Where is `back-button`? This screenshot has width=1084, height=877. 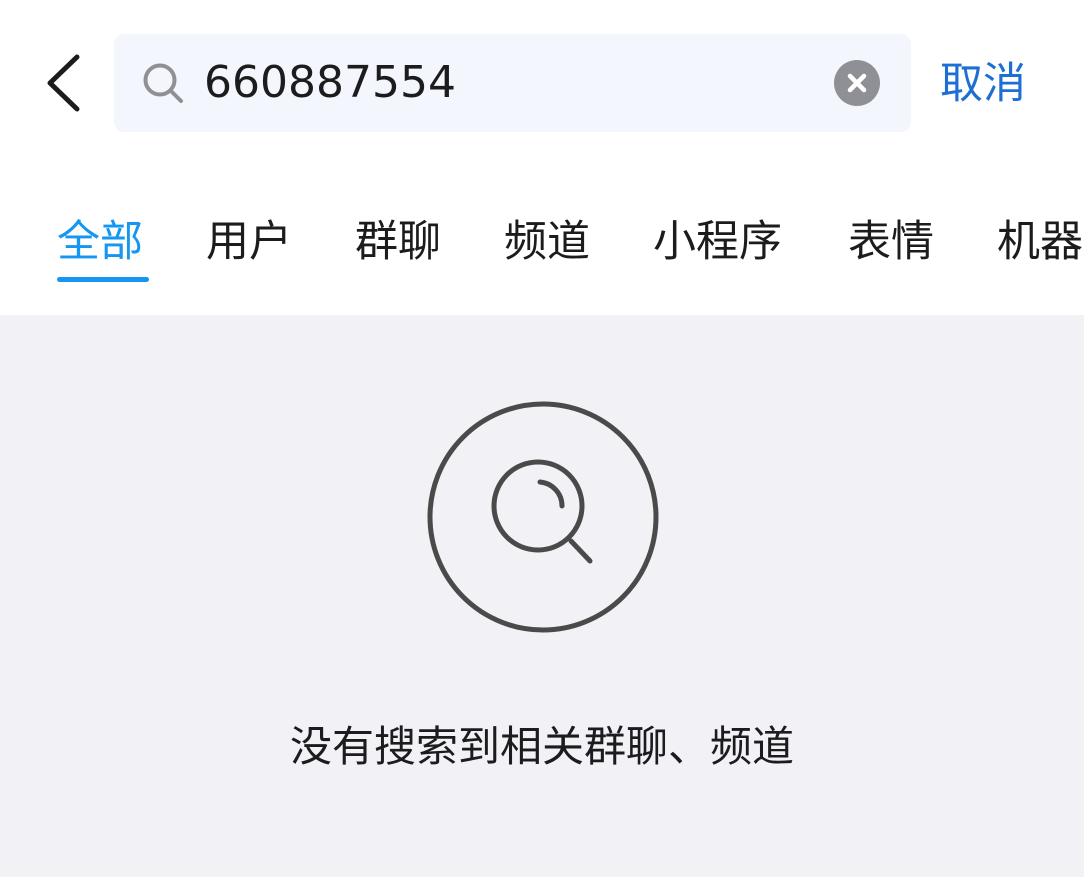
back-button is located at coordinates (65, 85).